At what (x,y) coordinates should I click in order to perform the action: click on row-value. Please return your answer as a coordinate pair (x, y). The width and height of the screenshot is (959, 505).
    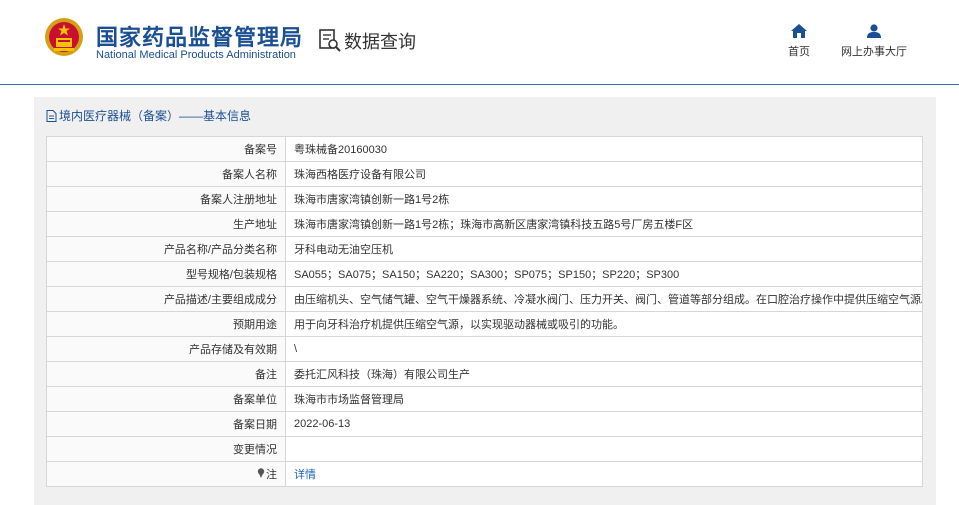
    Looking at the image, I should click on (604, 449).